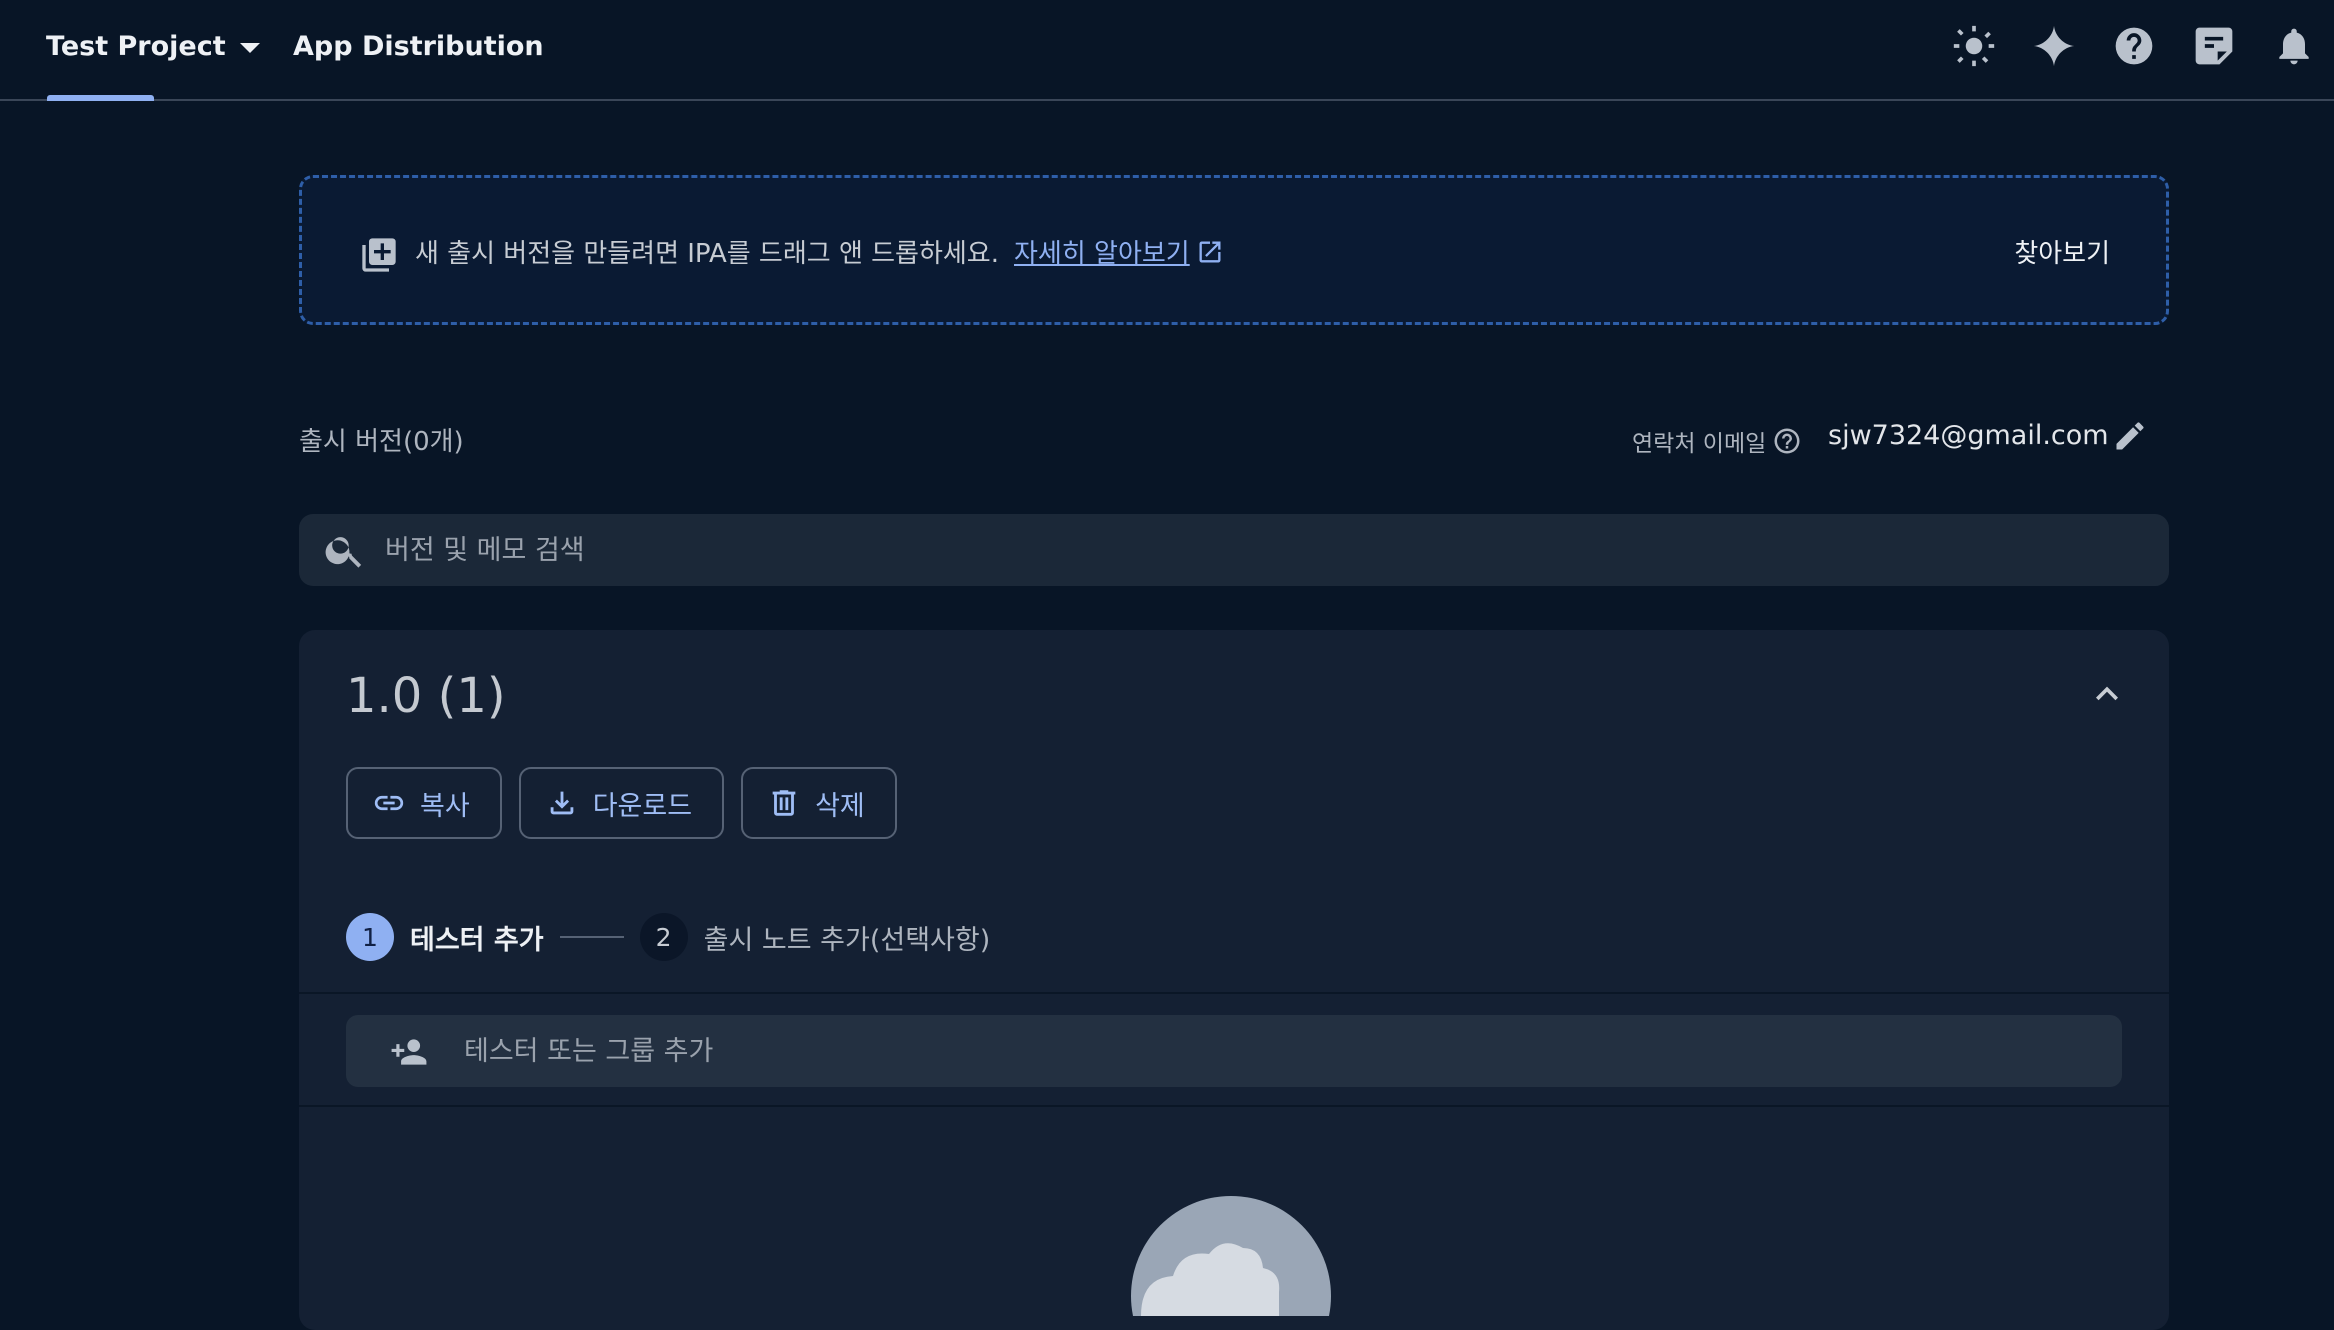  I want to click on theme-toggle-icon, so click(1974, 46).